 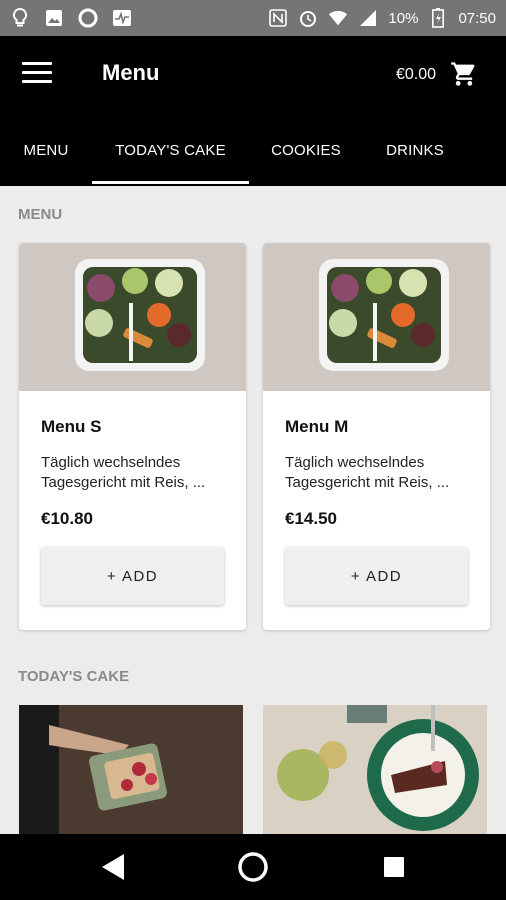 What do you see at coordinates (477, 18) in the screenshot?
I see `clock: 07:50` at bounding box center [477, 18].